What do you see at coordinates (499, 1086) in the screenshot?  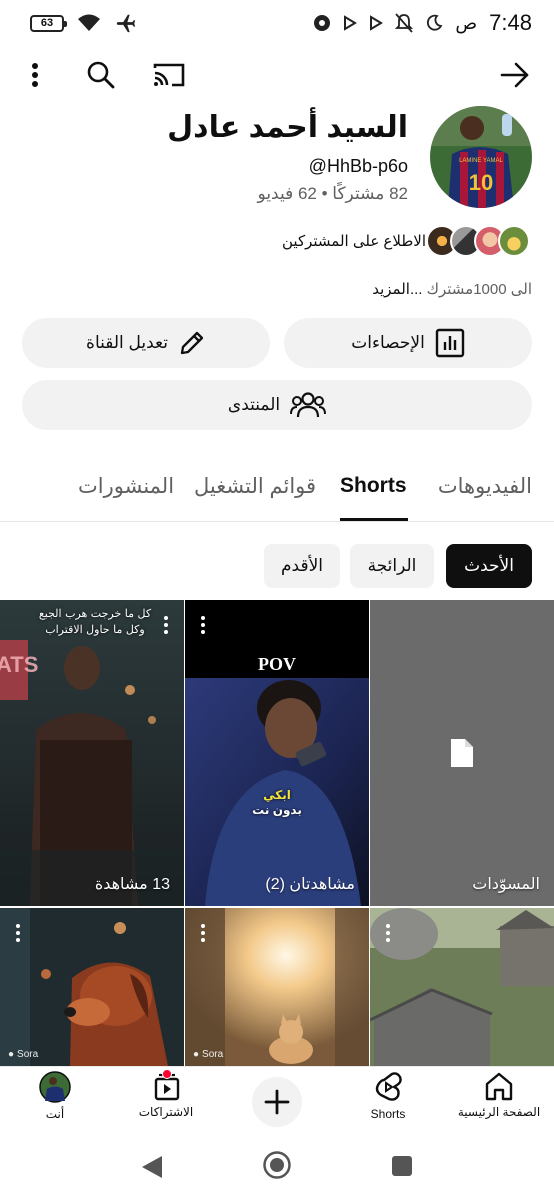 I see `home-icon` at bounding box center [499, 1086].